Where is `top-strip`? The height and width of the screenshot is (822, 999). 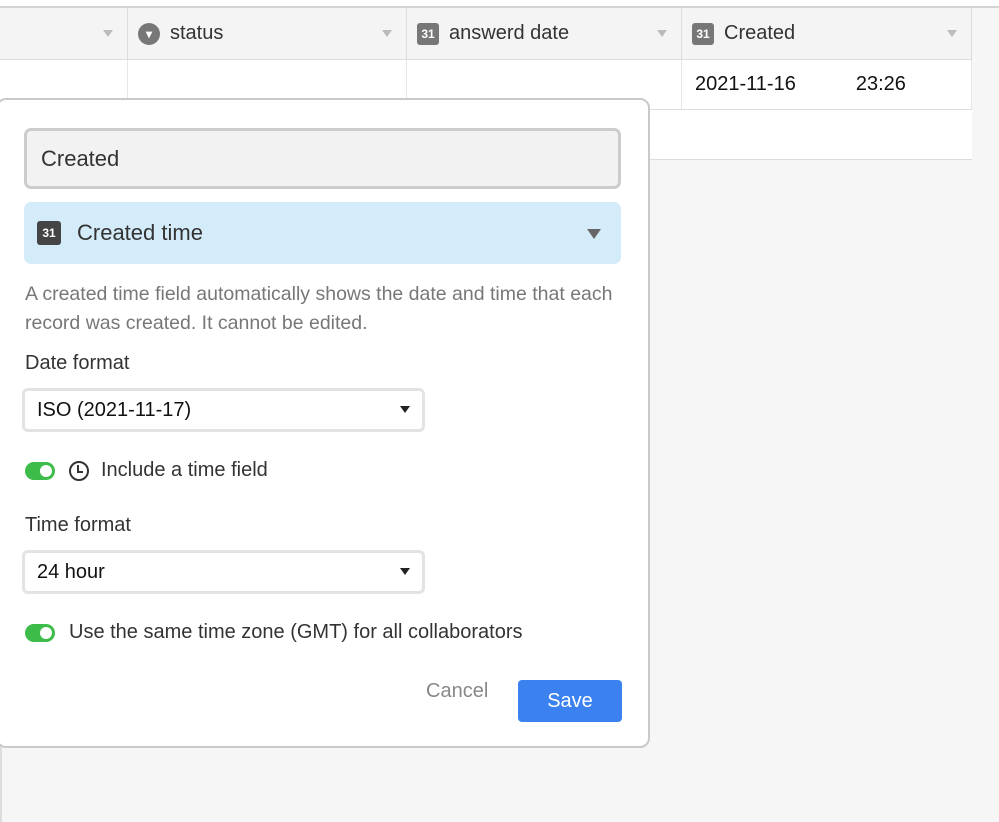 top-strip is located at coordinates (499, 4).